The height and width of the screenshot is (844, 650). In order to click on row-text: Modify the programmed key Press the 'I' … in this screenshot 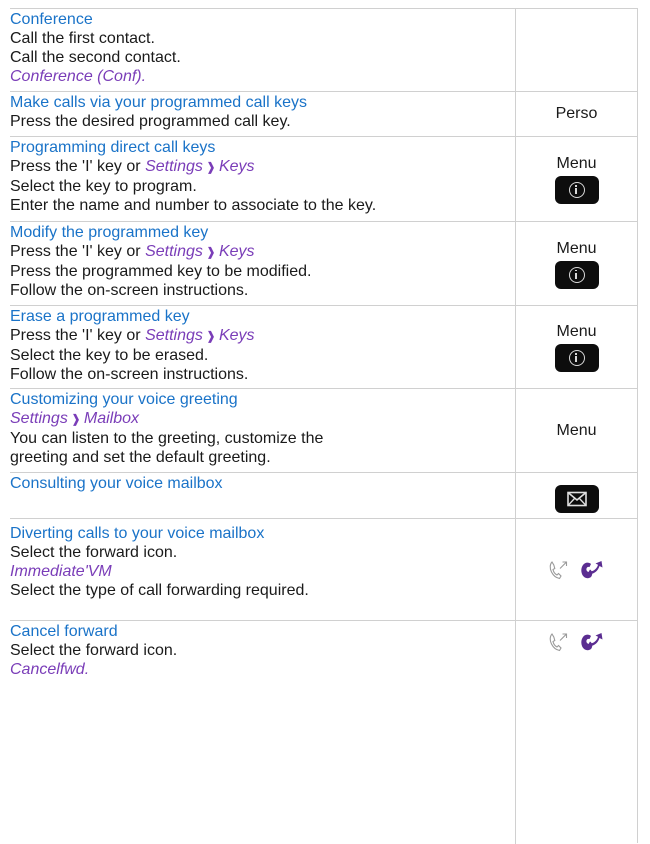, I will do `click(263, 263)`.